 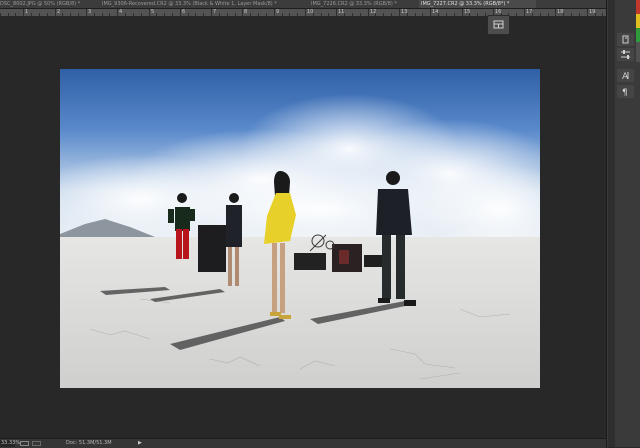 What do you see at coordinates (215, 12) in the screenshot?
I see `ruler-label: 7` at bounding box center [215, 12].